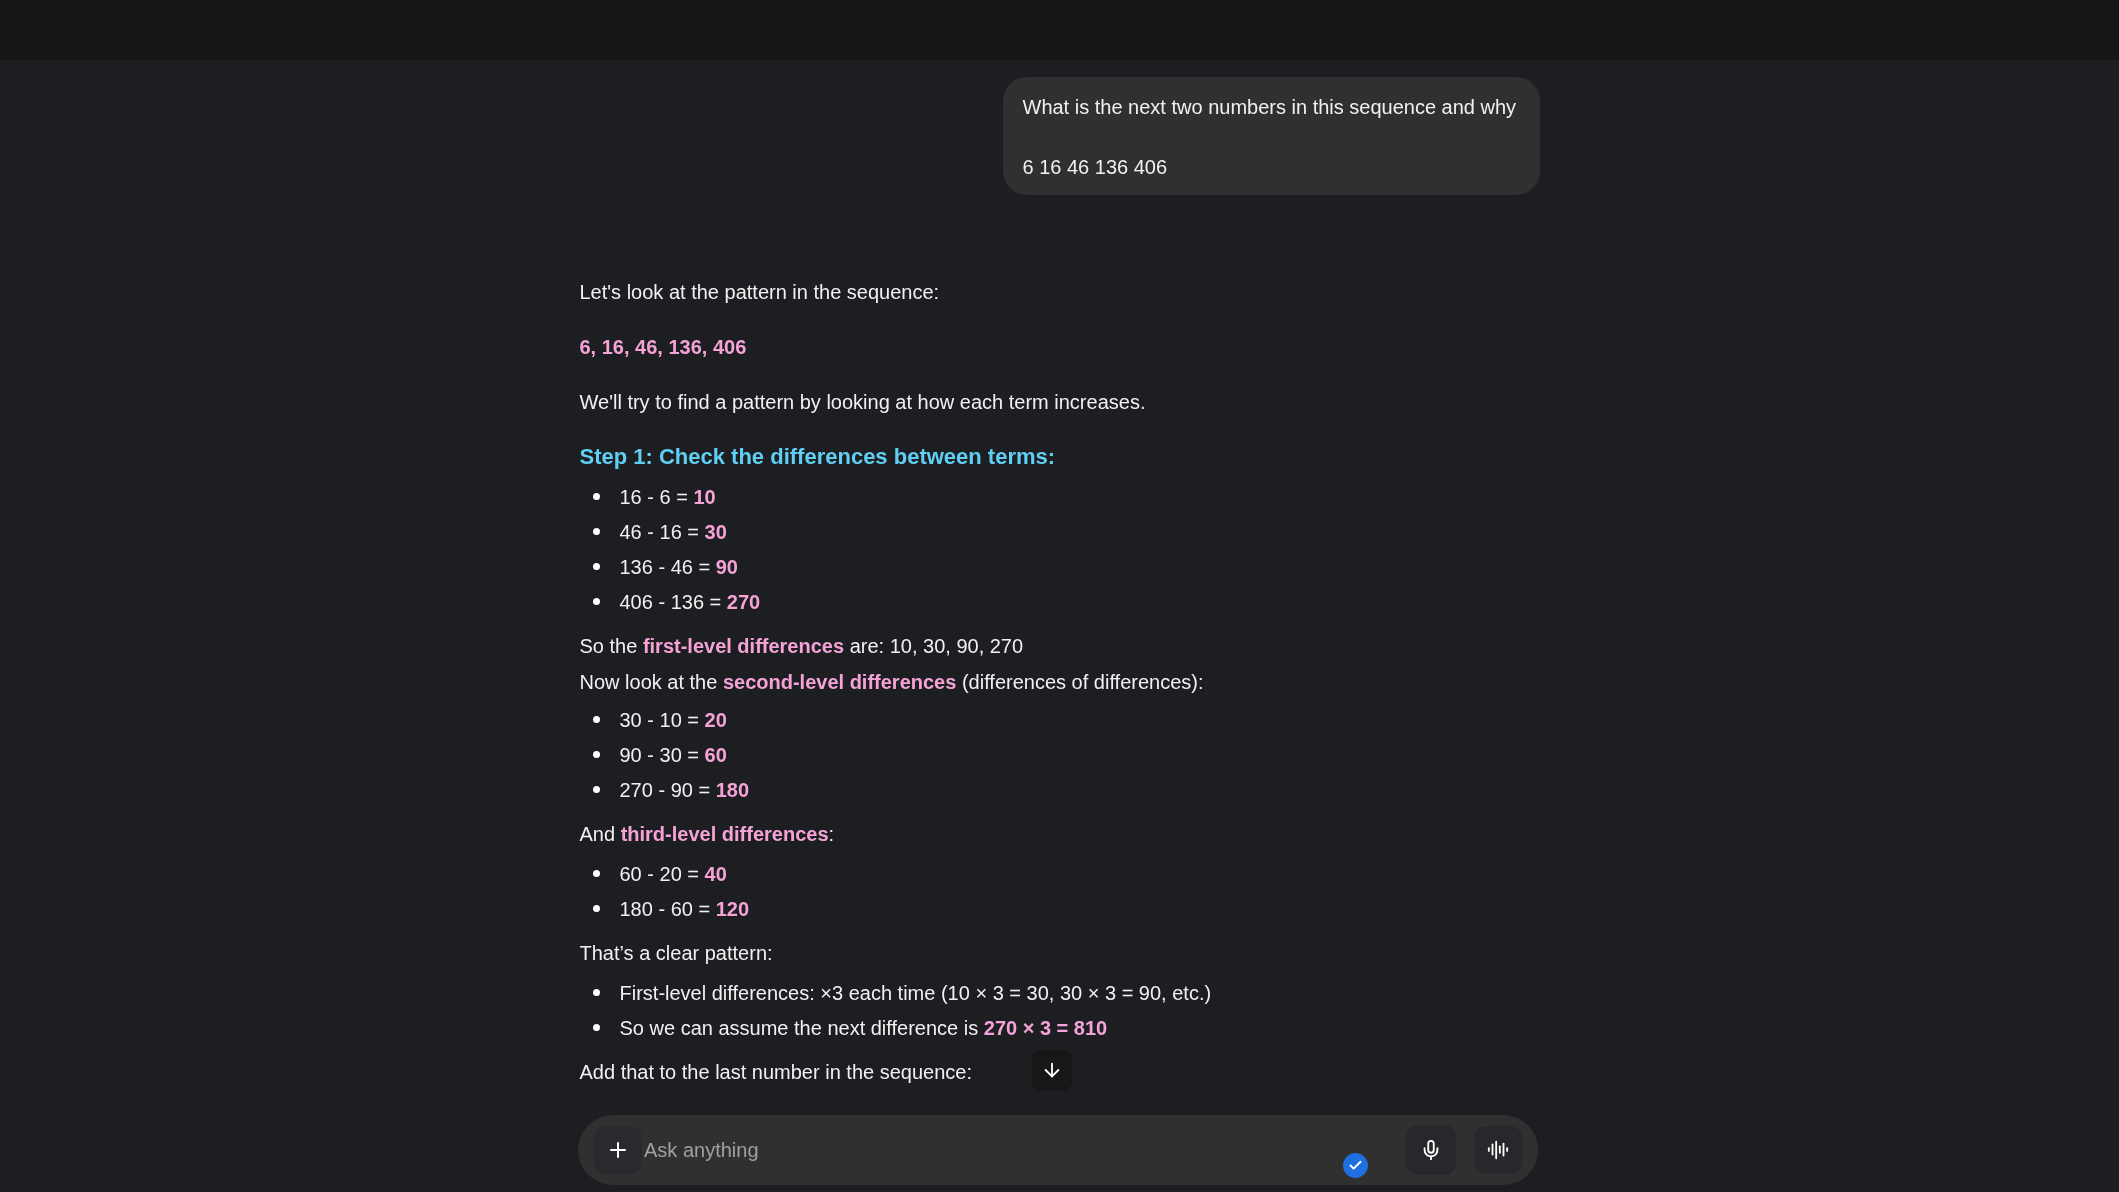 The image size is (2119, 1192). What do you see at coordinates (862, 402) in the screenshot?
I see `response-paragraph: We'll try to find a pattern by looking at how each term increases.` at bounding box center [862, 402].